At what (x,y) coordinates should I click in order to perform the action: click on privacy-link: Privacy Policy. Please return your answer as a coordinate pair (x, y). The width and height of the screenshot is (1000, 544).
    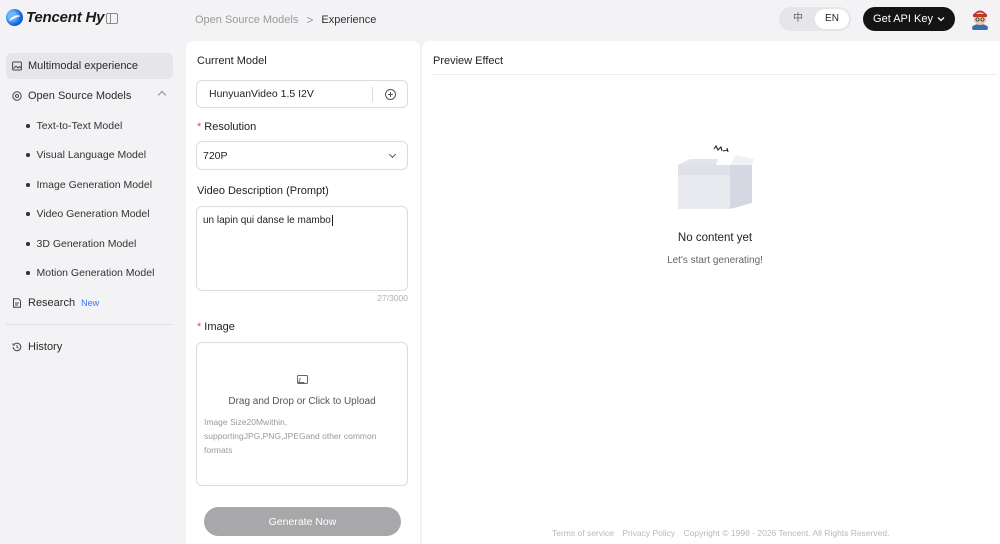
    Looking at the image, I should click on (648, 533).